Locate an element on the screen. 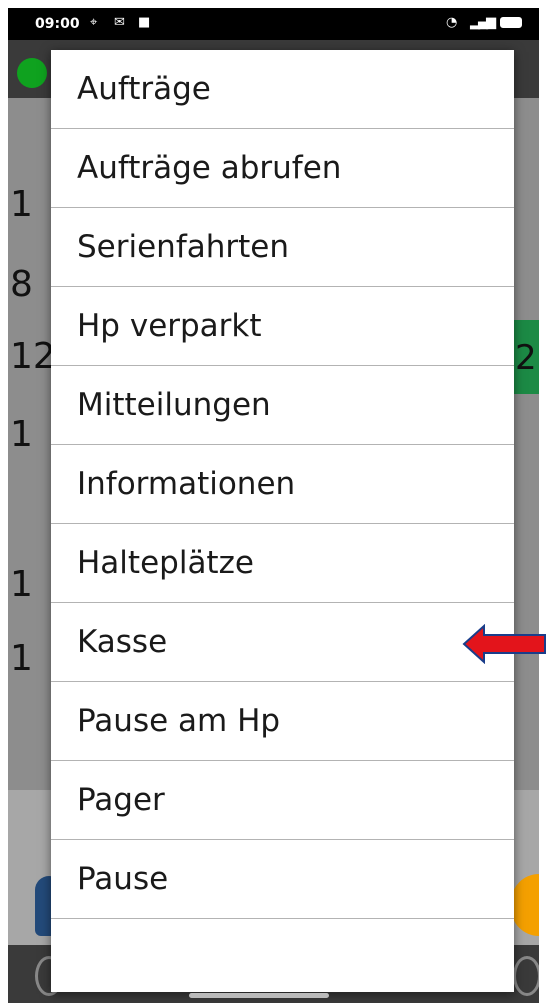  battery-icon is located at coordinates (511, 22).